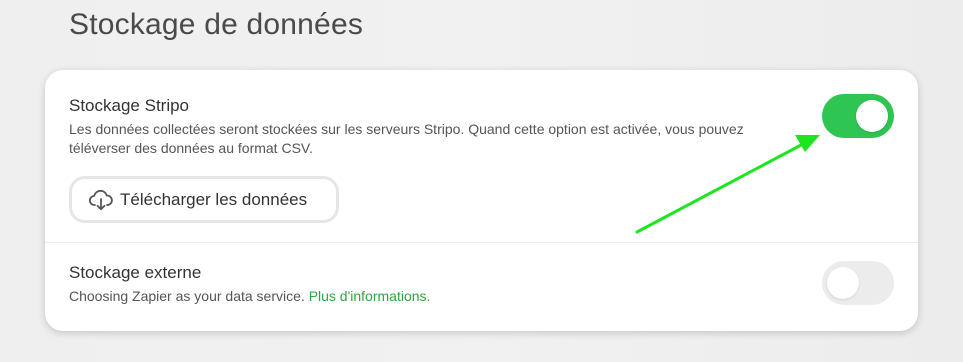 Image resolution: width=963 pixels, height=362 pixels. I want to click on external-storage-toggle, so click(858, 283).